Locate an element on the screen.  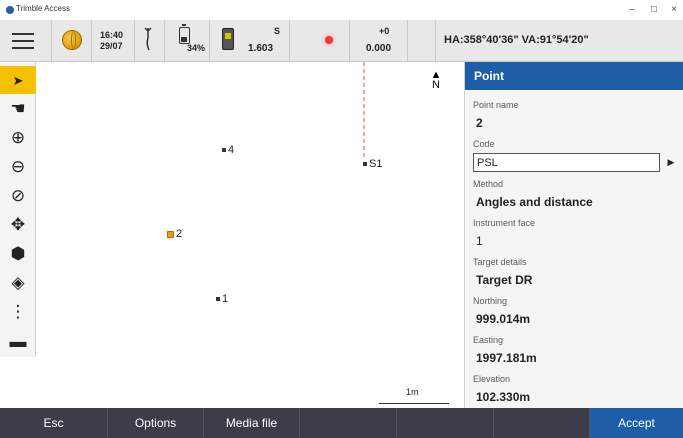
select-tool: ➤ is located at coordinates (18, 80).